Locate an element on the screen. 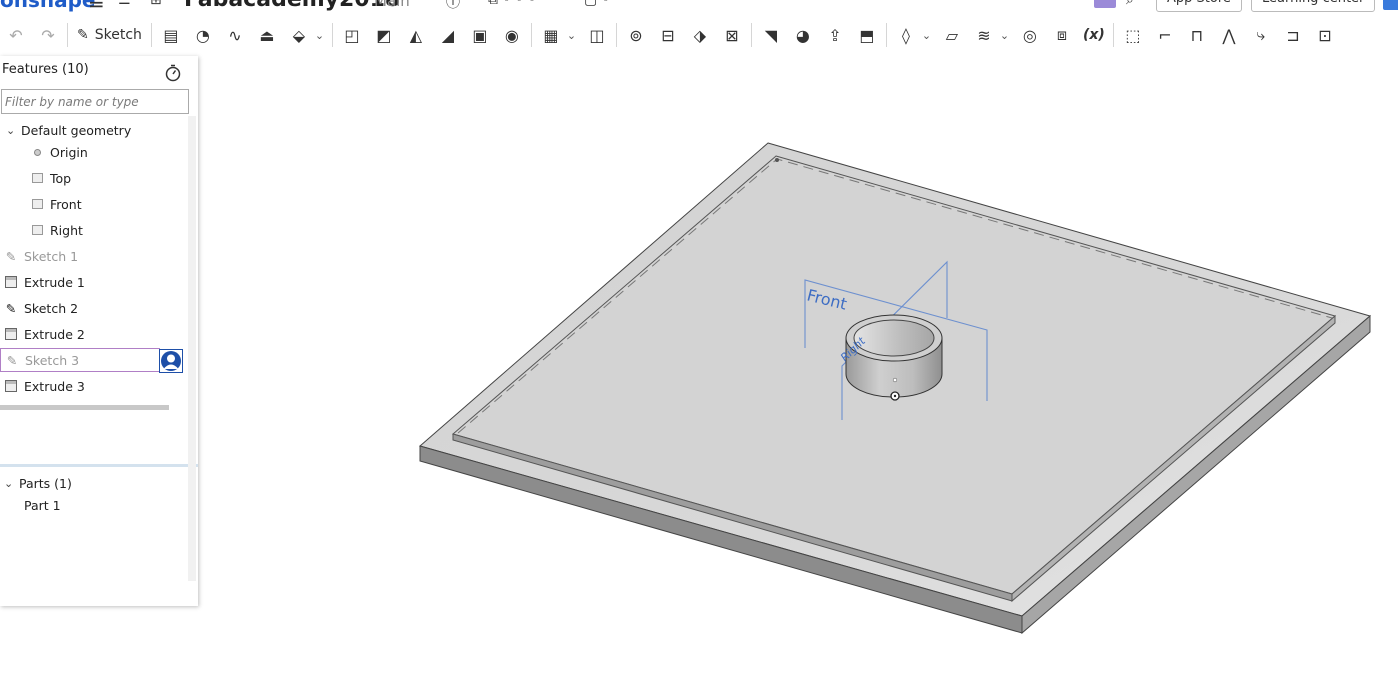 The height and width of the screenshot is (680, 1398). undo-icon: ↶ is located at coordinates (16, 35).